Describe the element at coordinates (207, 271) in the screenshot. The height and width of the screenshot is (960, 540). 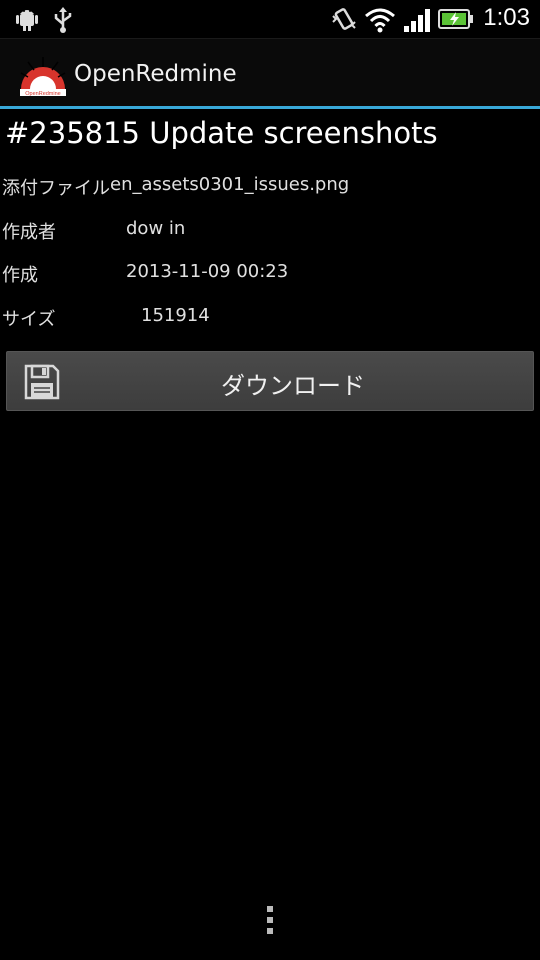
I see `created-value: 2013-11-09 00:23` at that location.